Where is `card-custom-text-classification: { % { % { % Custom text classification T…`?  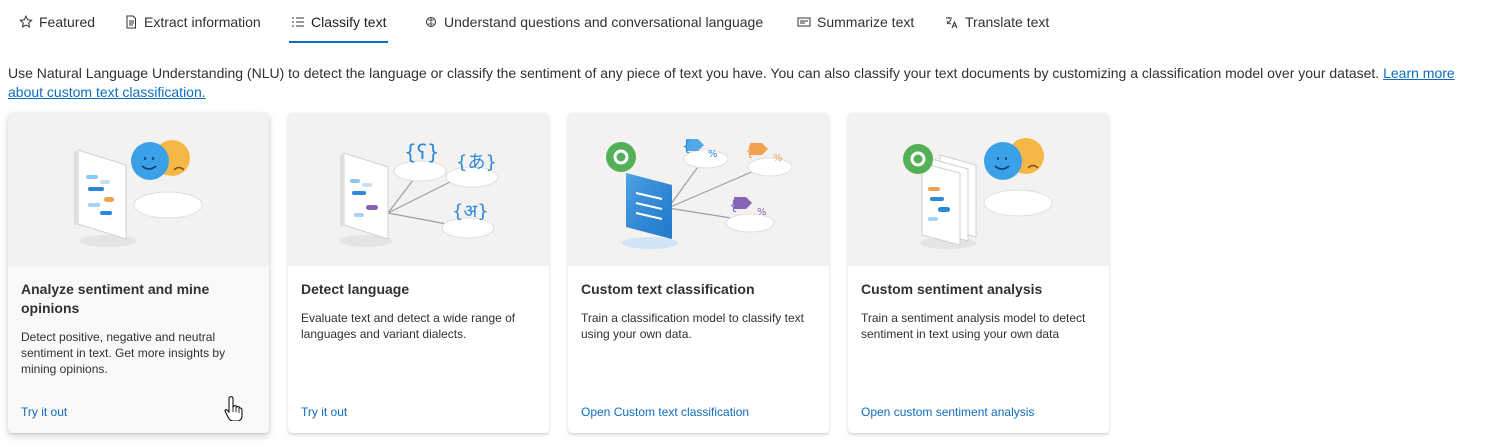 card-custom-text-classification: { % { % { % Custom text classification T… is located at coordinates (698, 273).